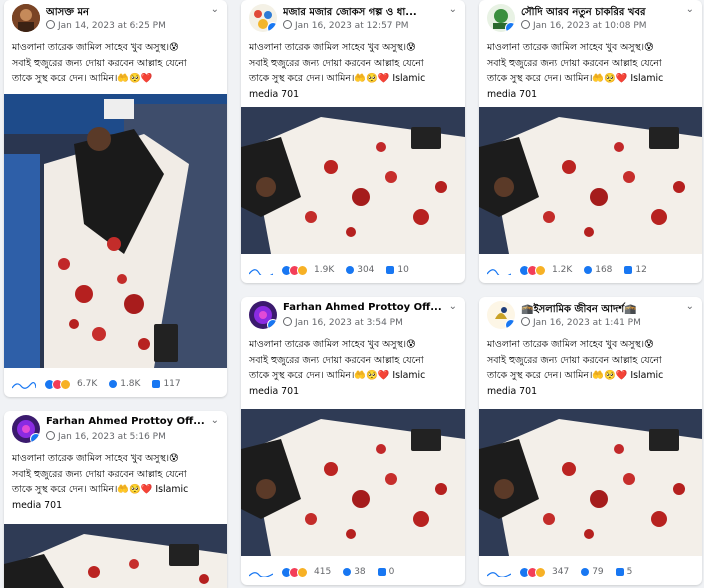  I want to click on post-text-line: তাকে সুস্থ করে দেন। আমিন।🤲🥺❤️ Islamic, so click(590, 376).